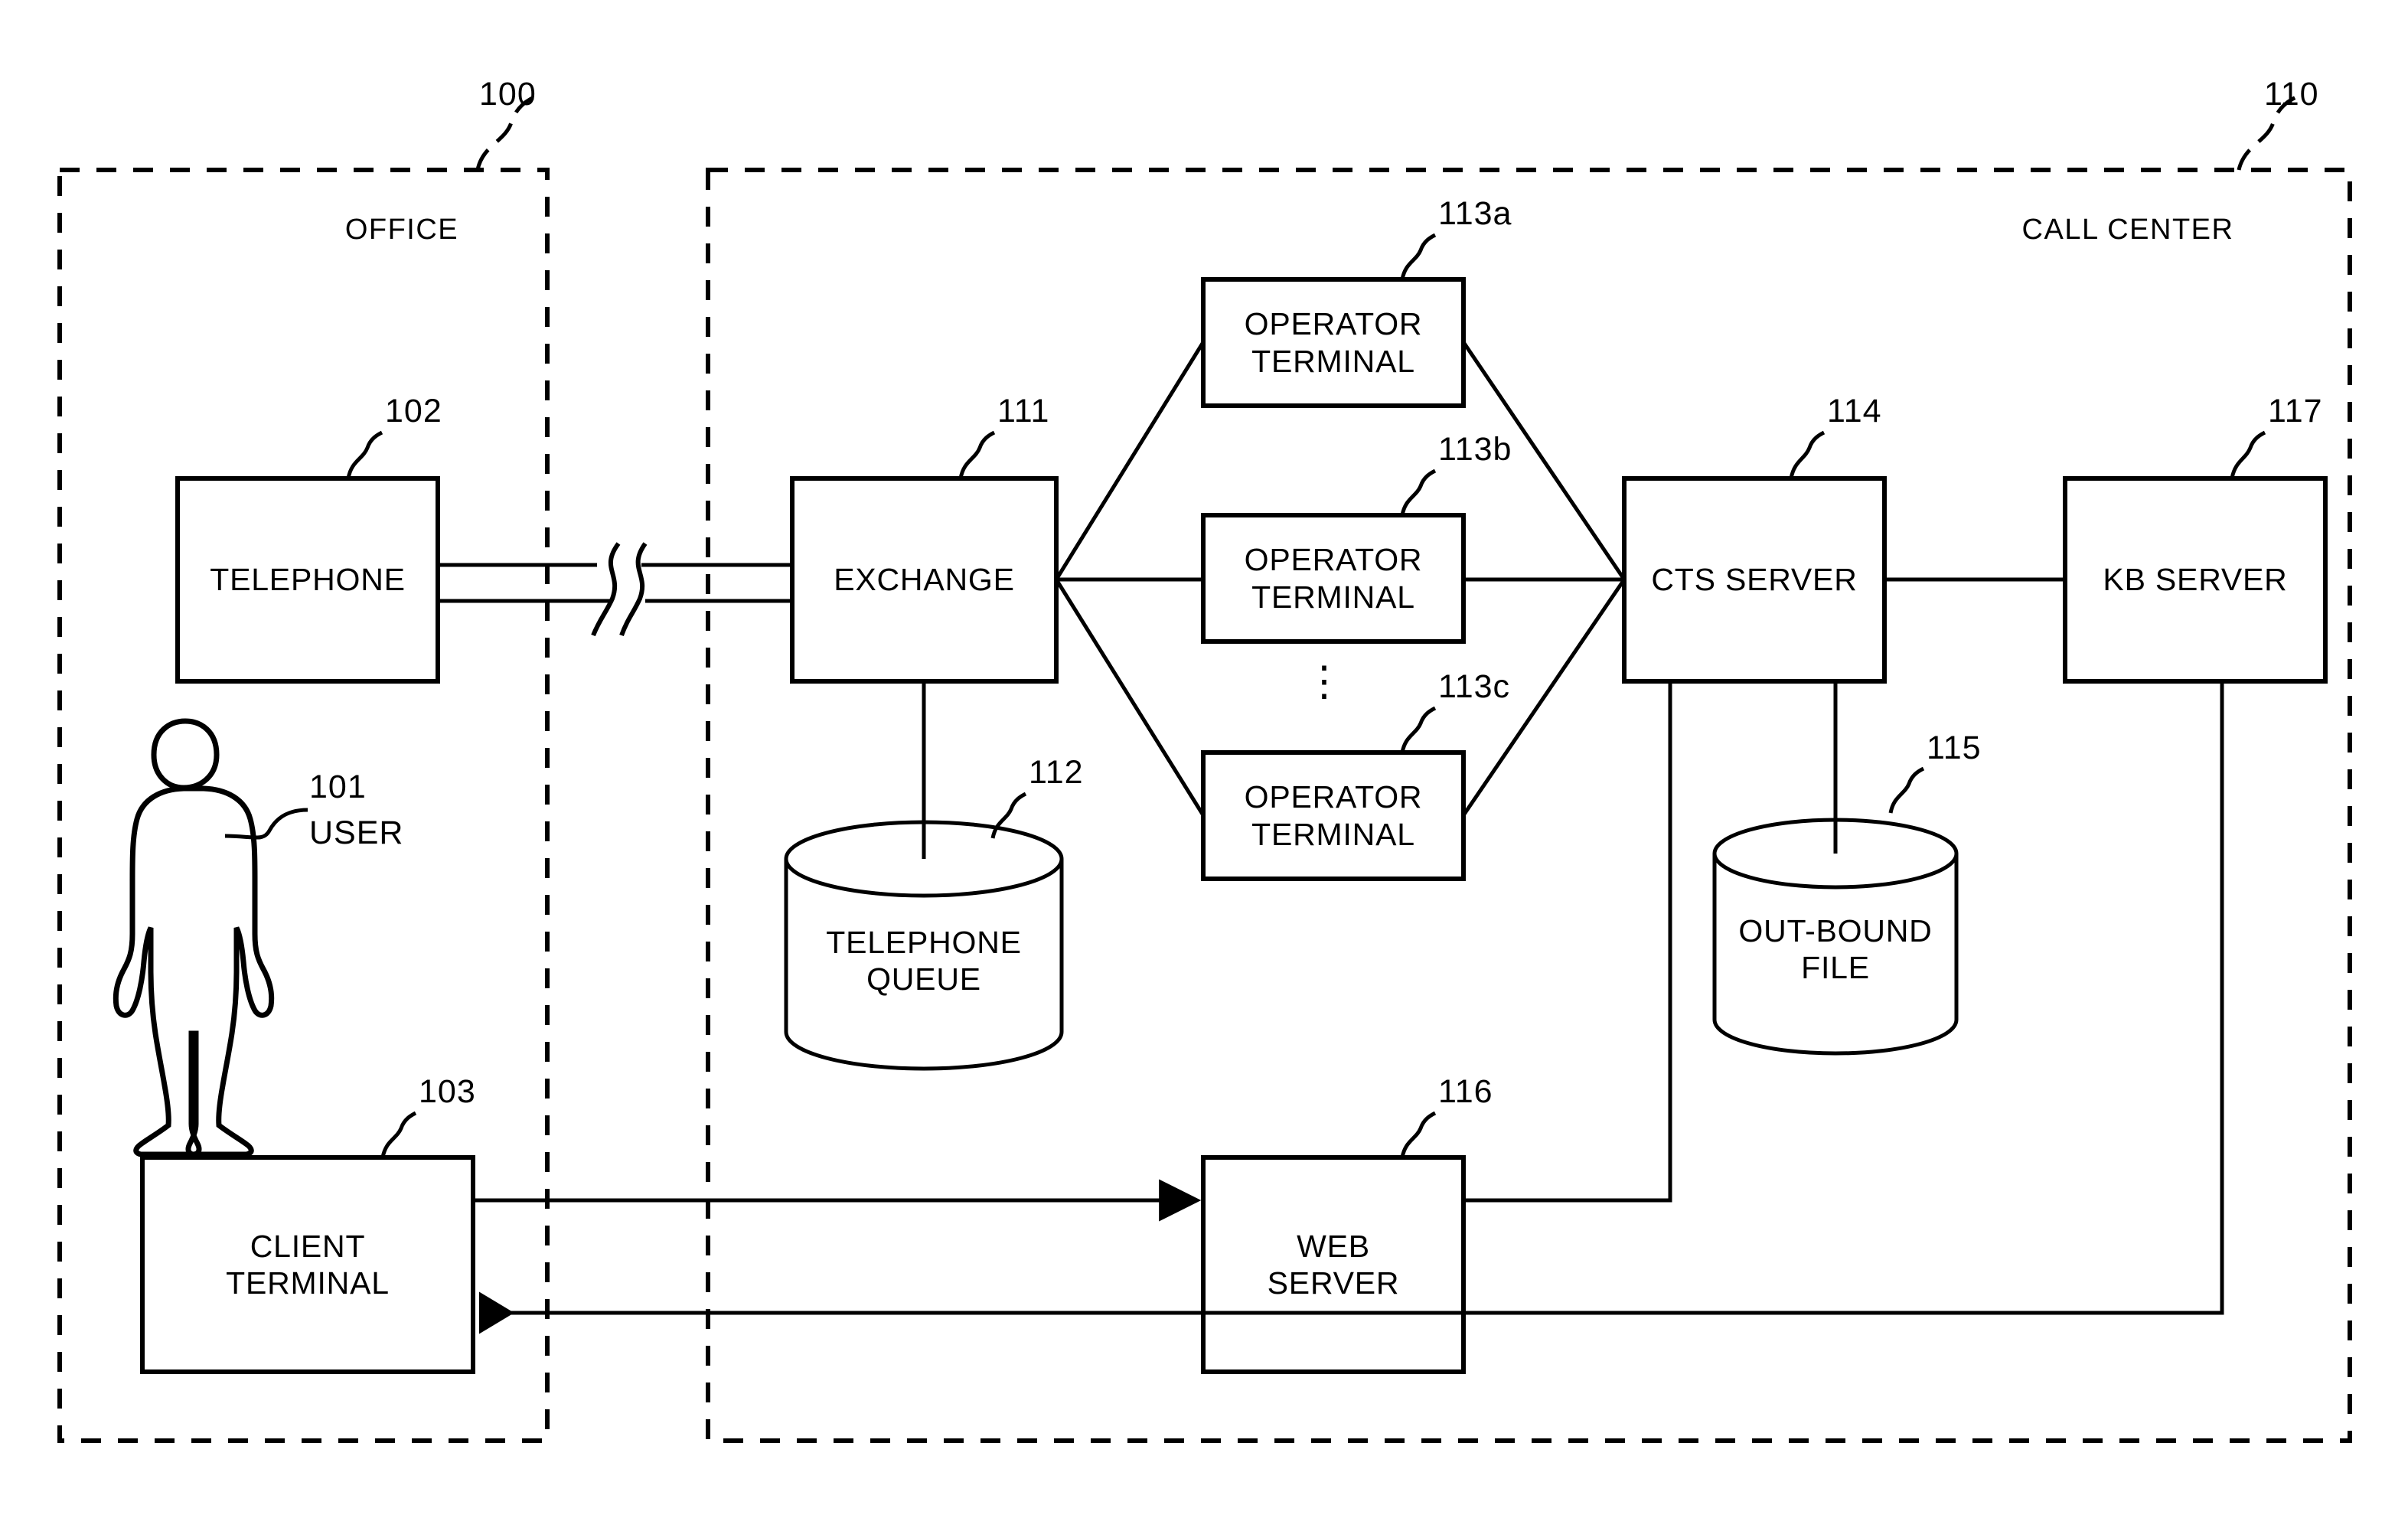 The height and width of the screenshot is (1518, 2408). Describe the element at coordinates (338, 787) in the screenshot. I see `user-ref: 101` at that location.